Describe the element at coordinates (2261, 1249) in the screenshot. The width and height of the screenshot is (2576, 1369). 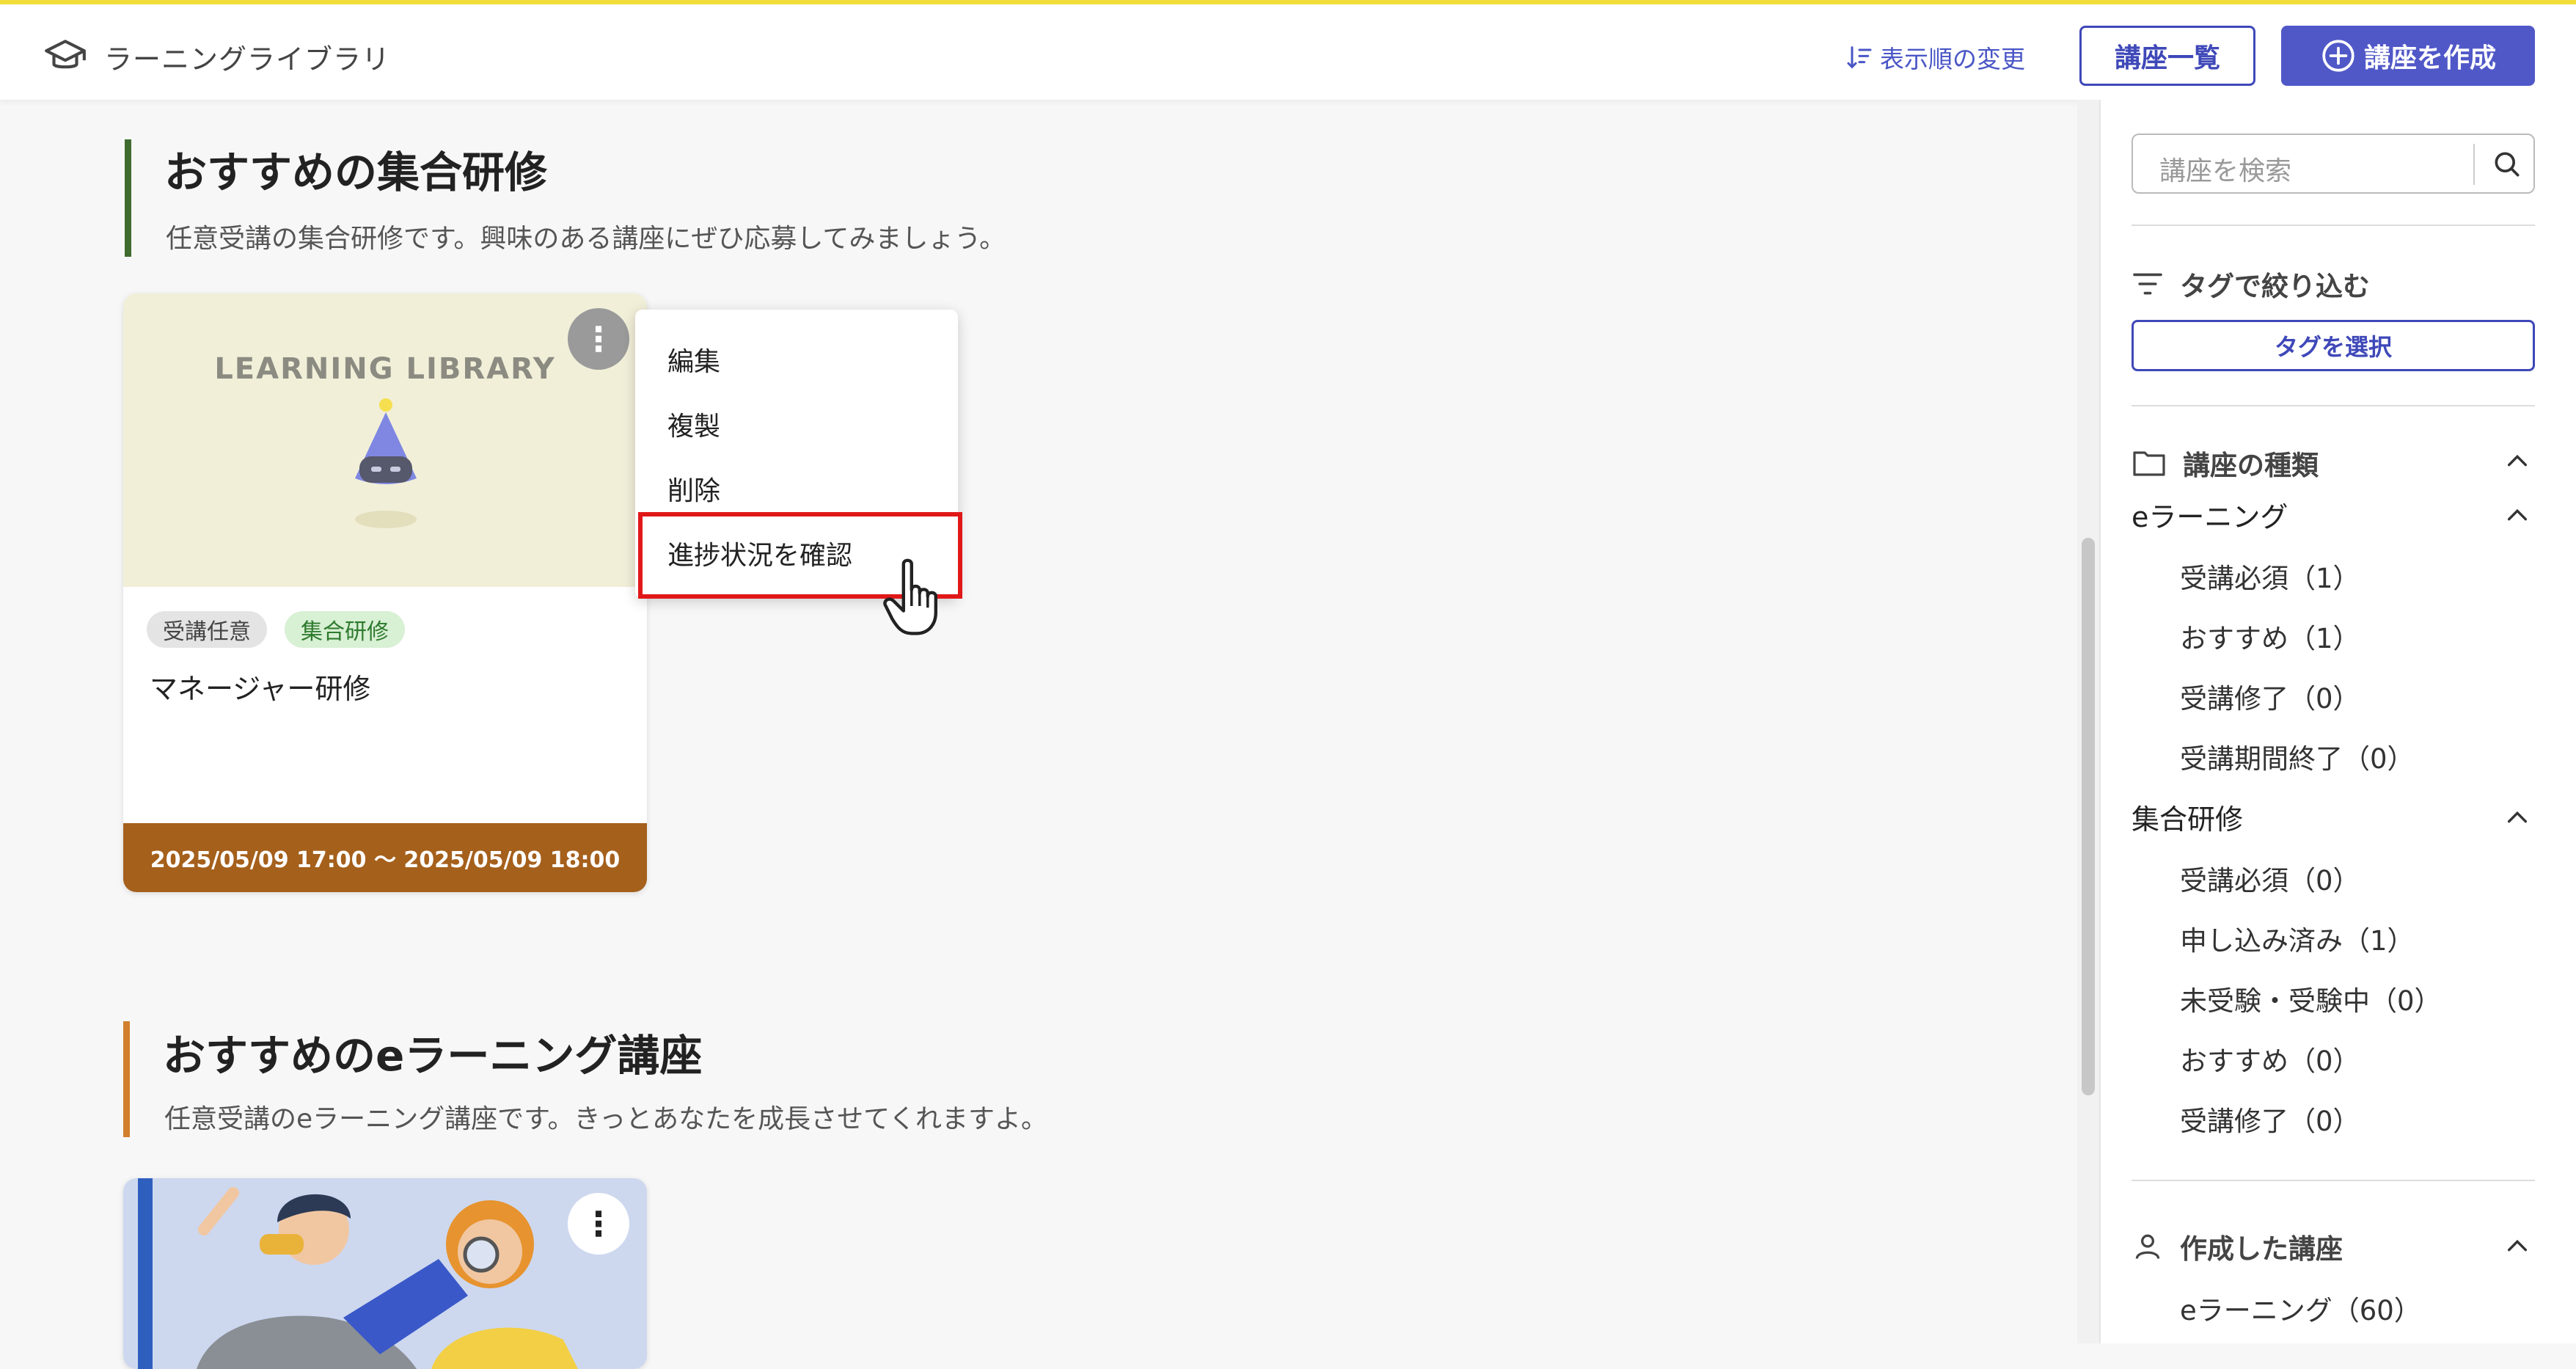
I see `created-courses-label: 作成した講座` at that location.